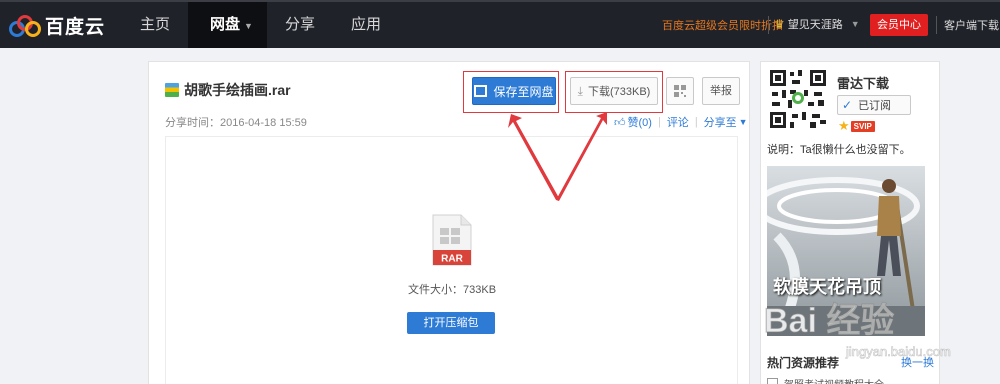  I want to click on nav-apps: 应用, so click(366, 25).